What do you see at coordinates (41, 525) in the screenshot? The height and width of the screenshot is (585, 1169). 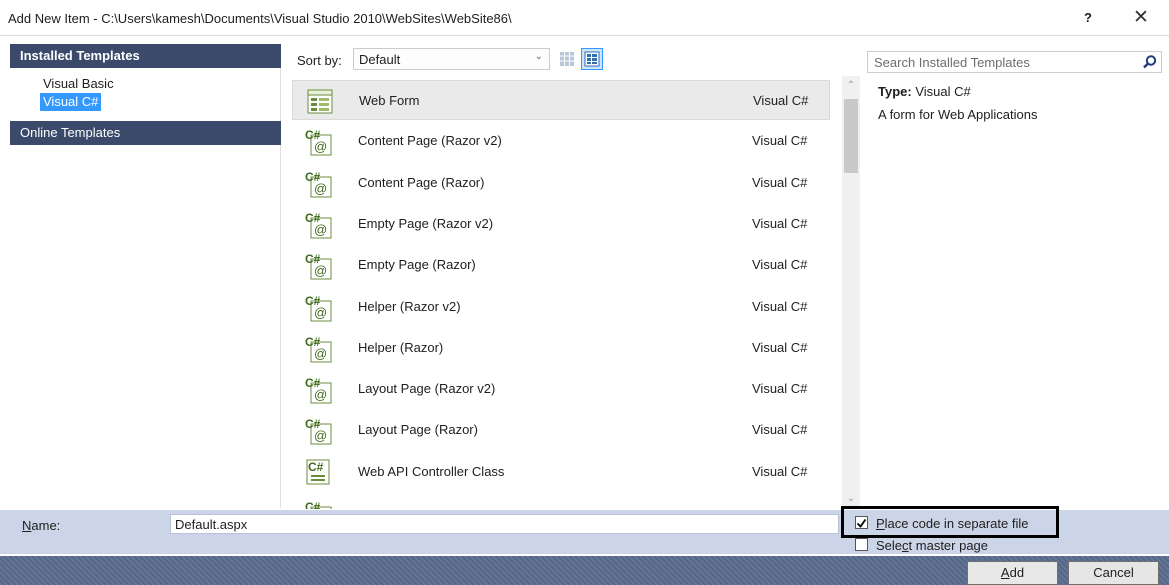 I see `name-label: Name:` at bounding box center [41, 525].